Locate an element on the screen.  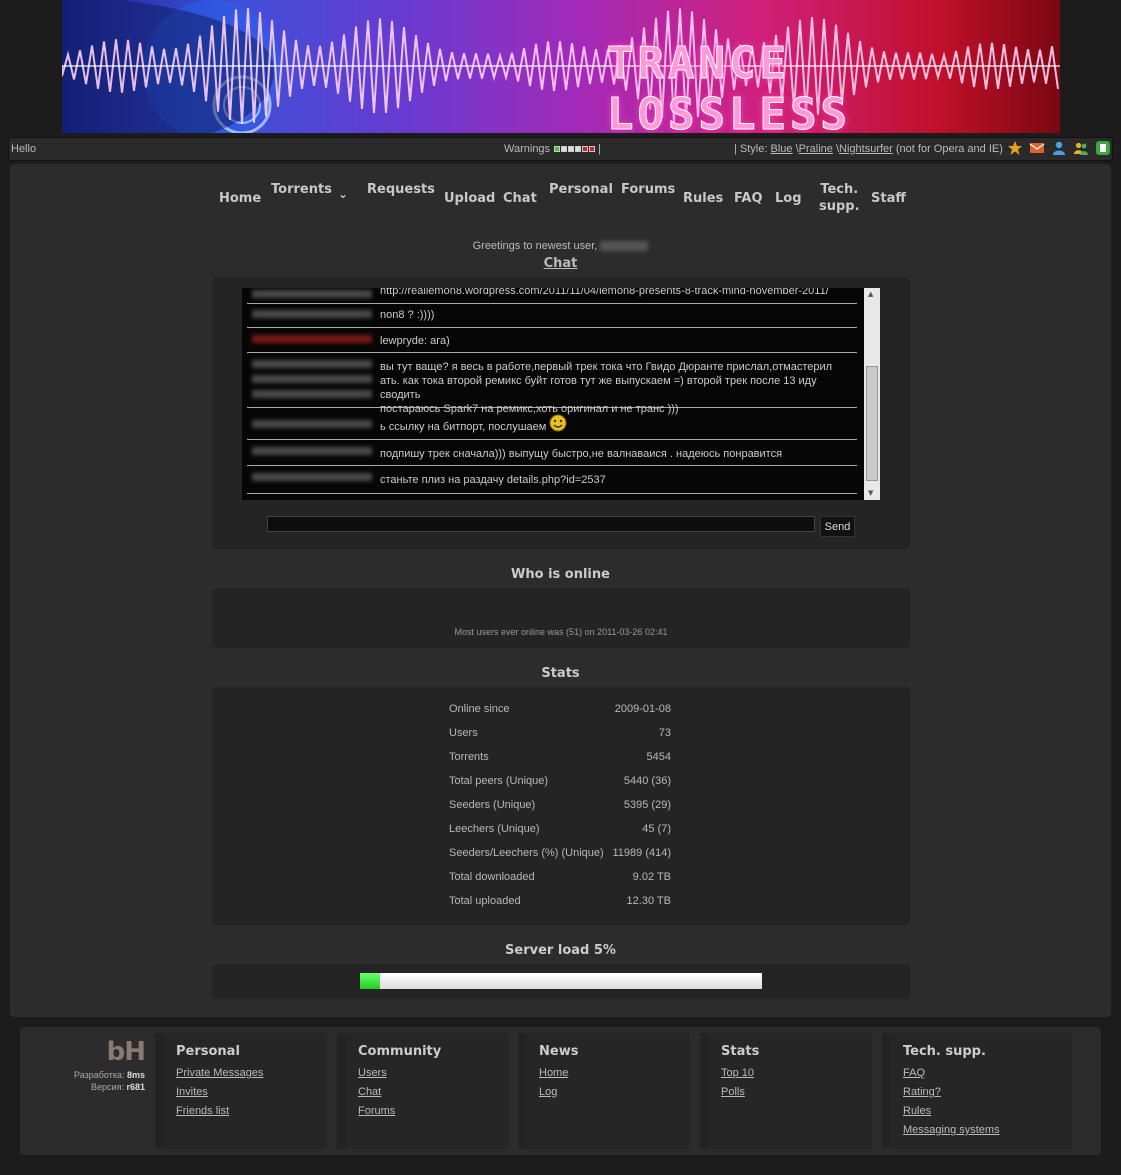
nav-requests: Requests is located at coordinates (401, 189).